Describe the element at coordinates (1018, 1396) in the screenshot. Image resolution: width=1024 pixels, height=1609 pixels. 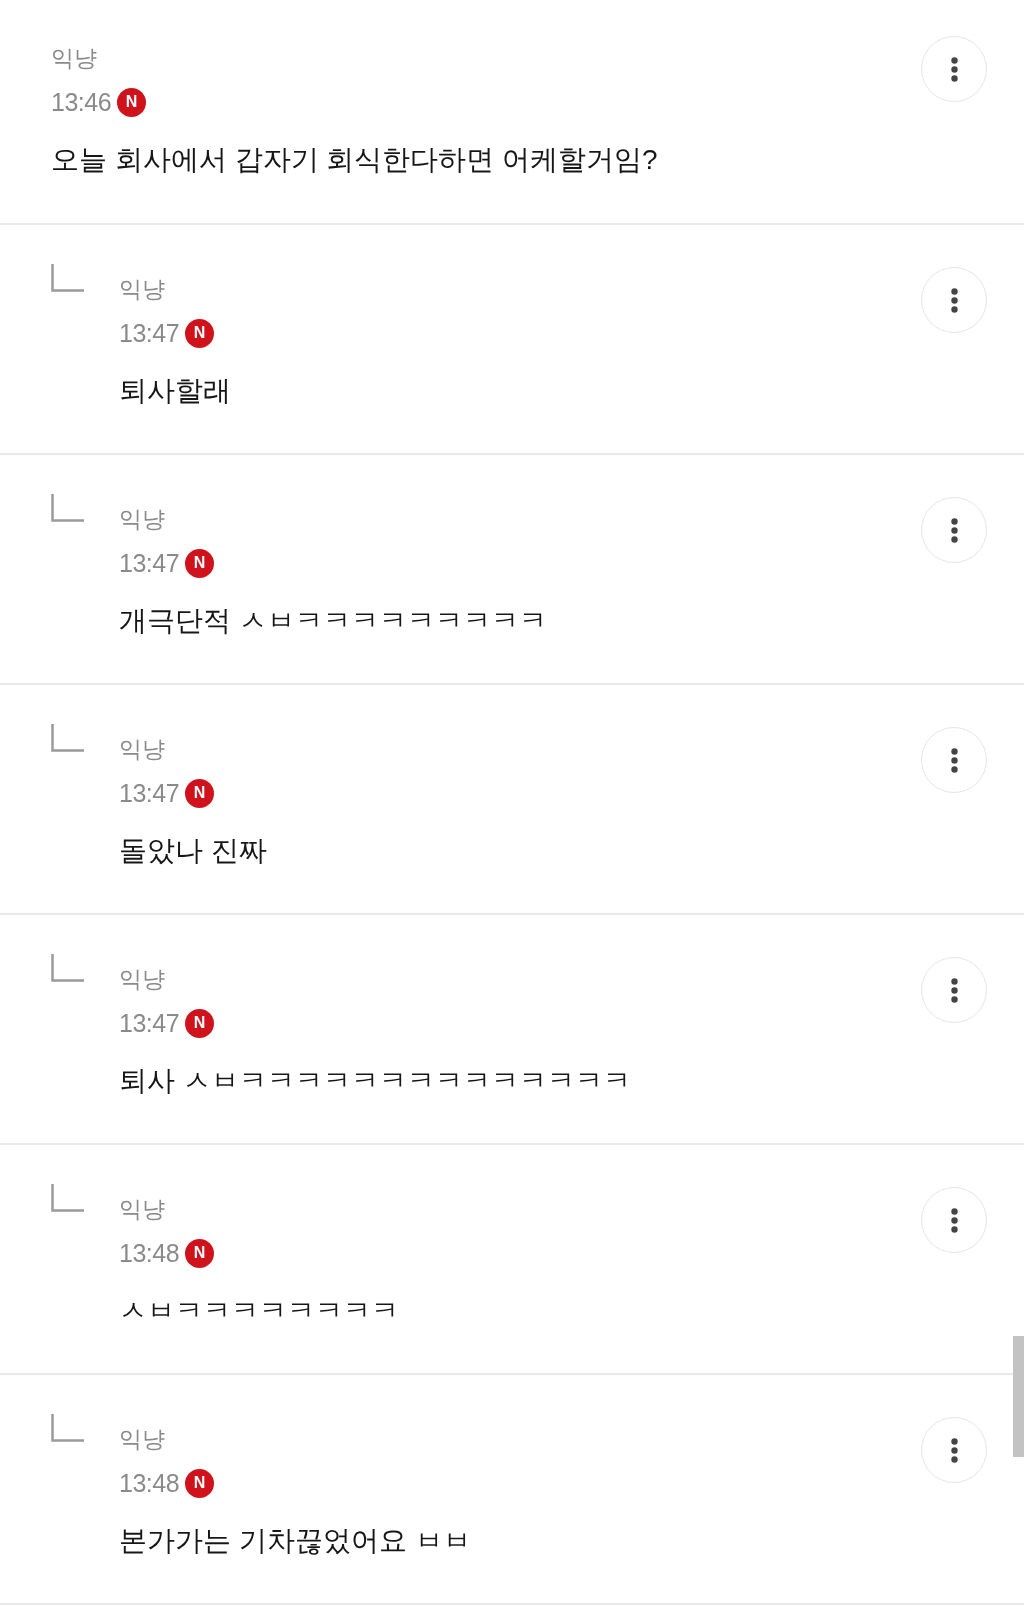
I see `scrollbar-thumb` at that location.